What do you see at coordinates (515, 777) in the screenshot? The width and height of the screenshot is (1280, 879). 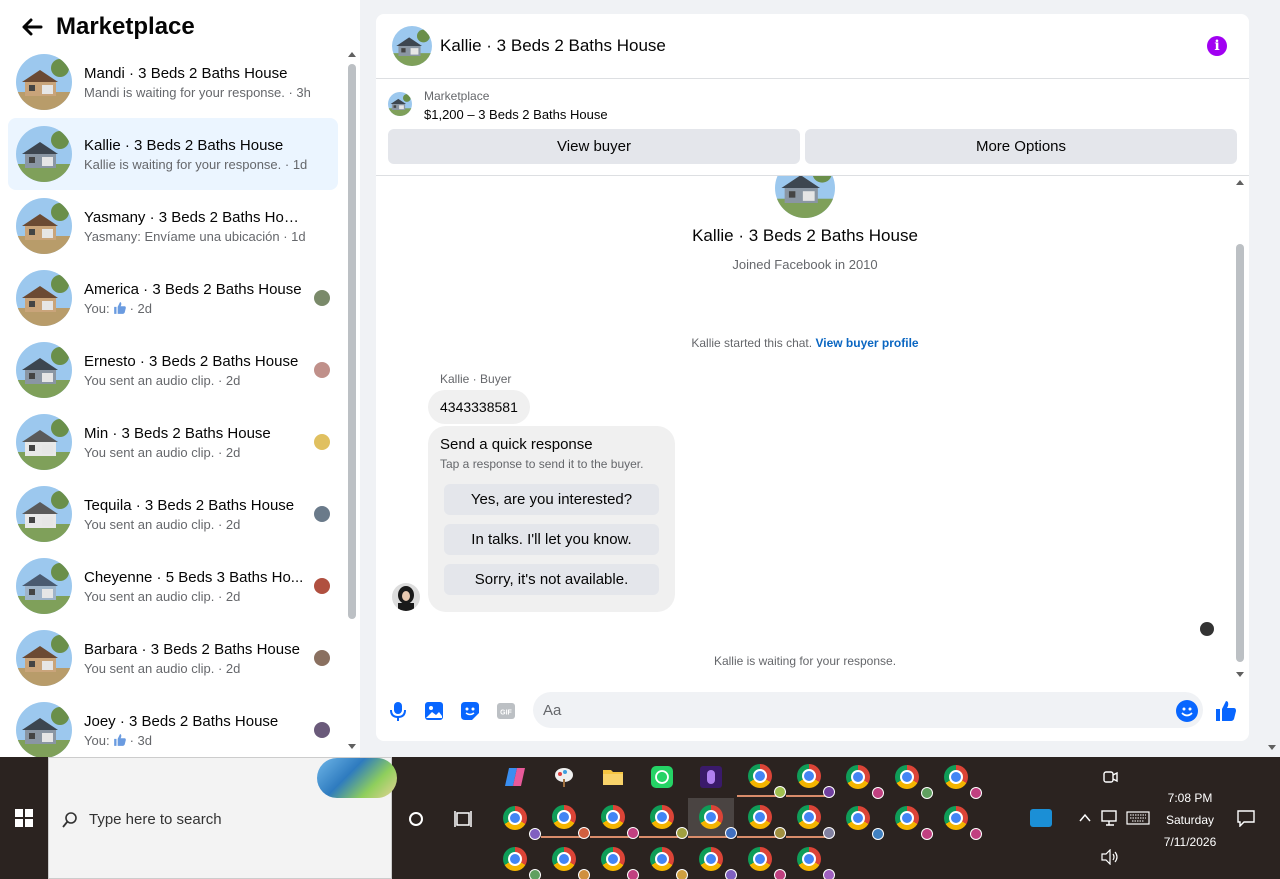 I see `copilot-taskbar-button` at bounding box center [515, 777].